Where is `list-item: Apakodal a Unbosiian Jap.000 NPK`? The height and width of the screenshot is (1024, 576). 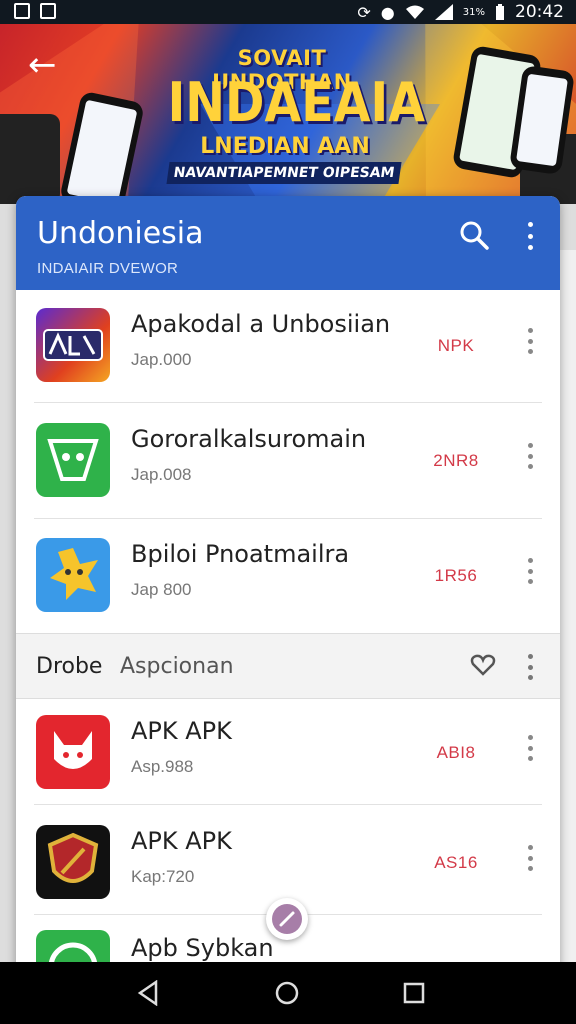 list-item: Apakodal a Unbosiian Jap.000 NPK is located at coordinates (288, 345).